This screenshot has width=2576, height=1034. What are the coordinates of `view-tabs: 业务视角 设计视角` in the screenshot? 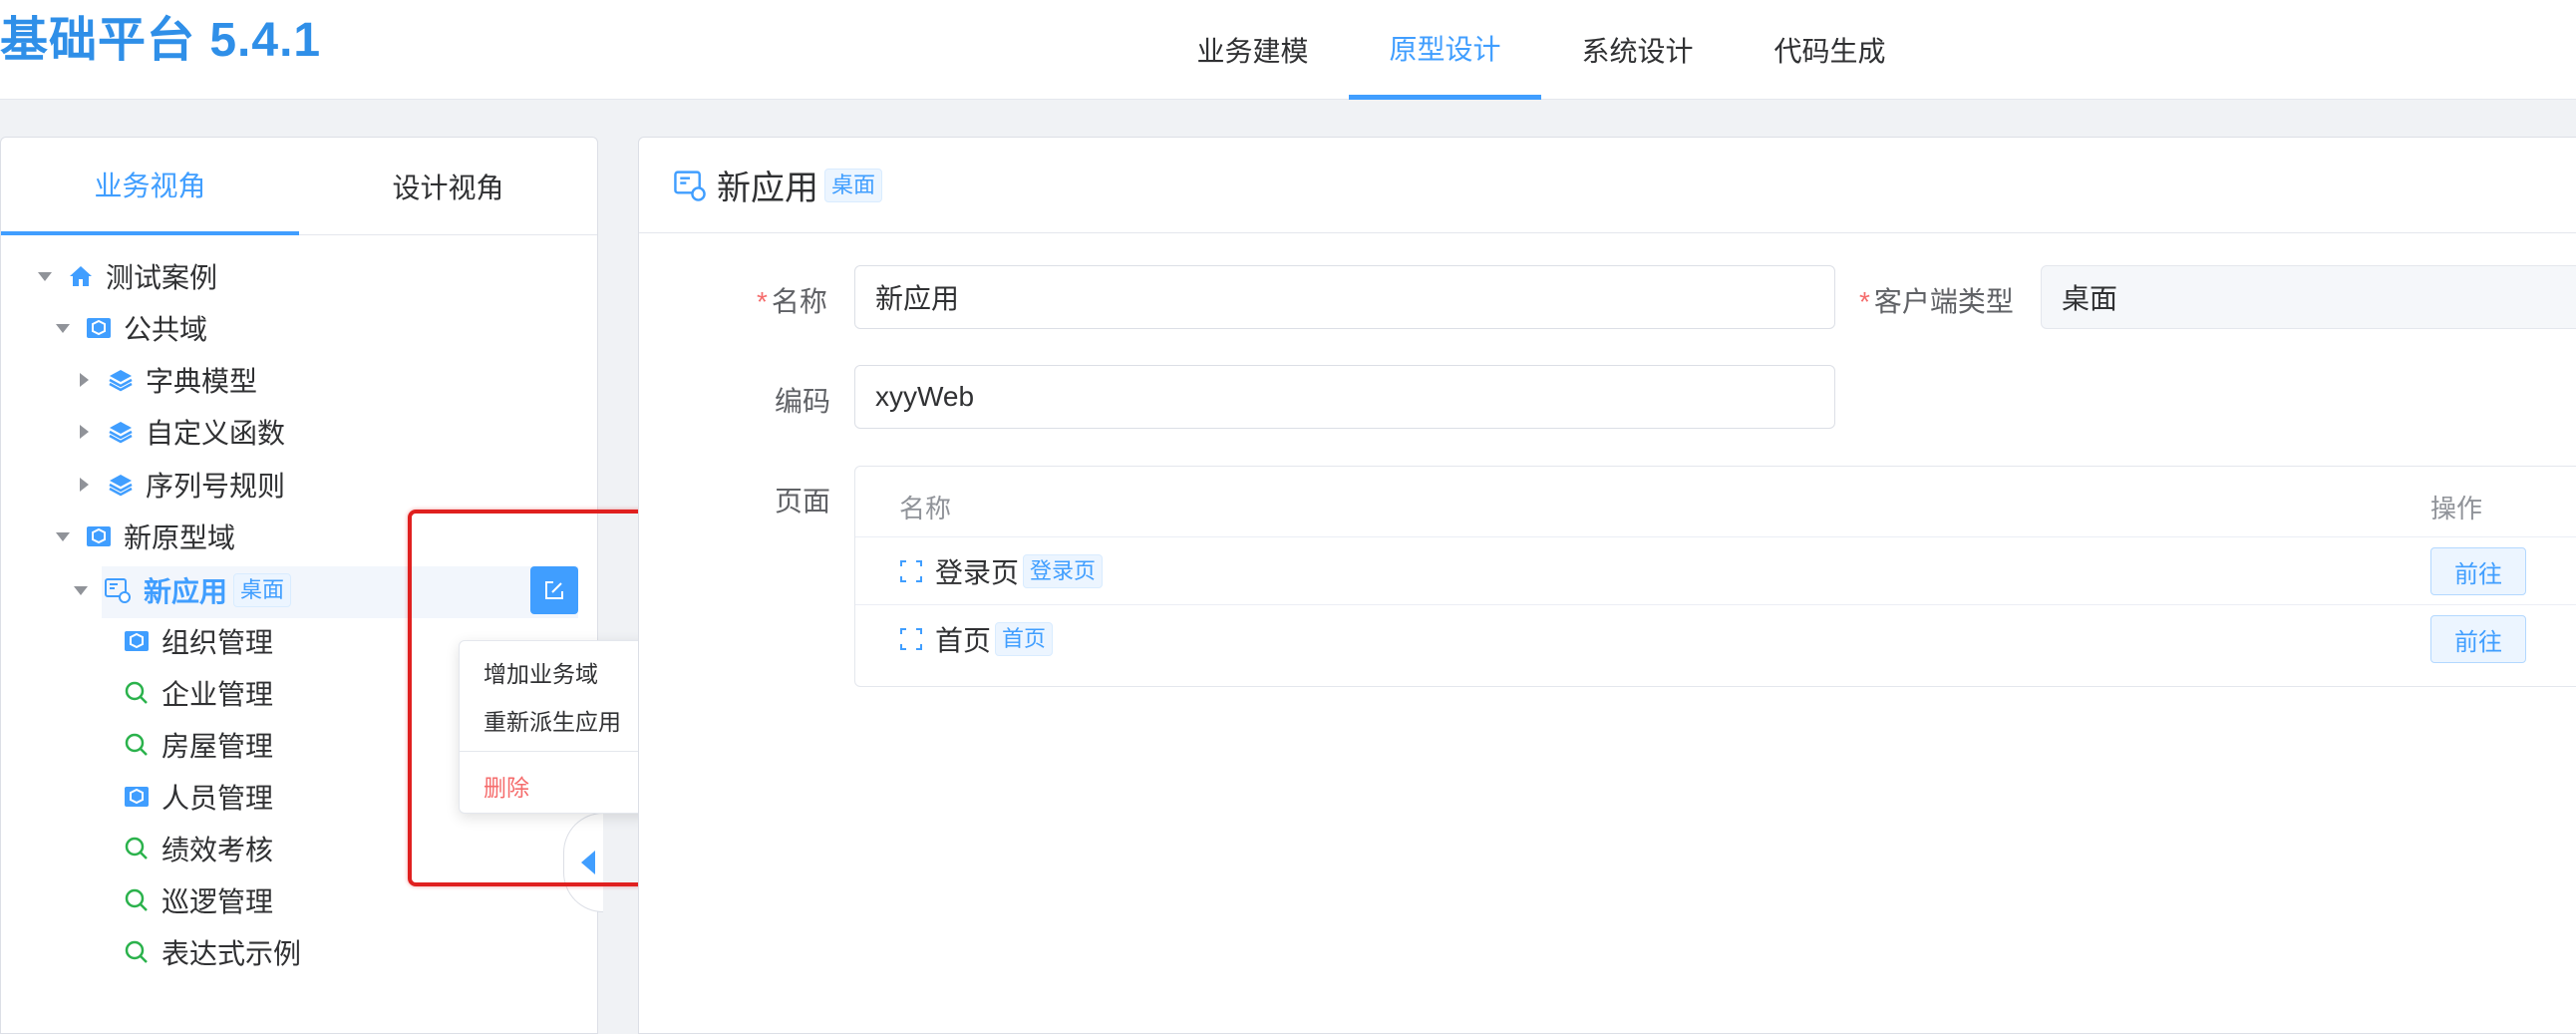 It's located at (299, 186).